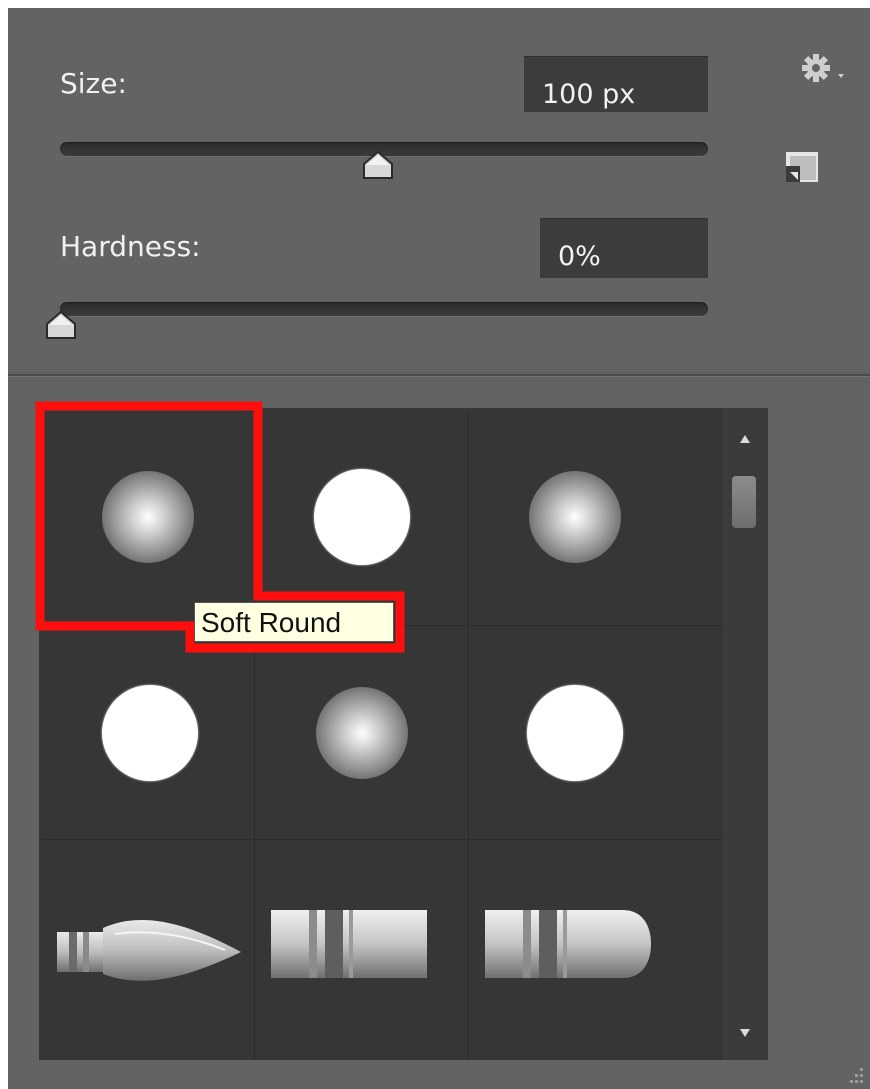 The width and height of the screenshot is (870, 1089). I want to click on preset-tooltip: Soft Round, so click(294, 622).